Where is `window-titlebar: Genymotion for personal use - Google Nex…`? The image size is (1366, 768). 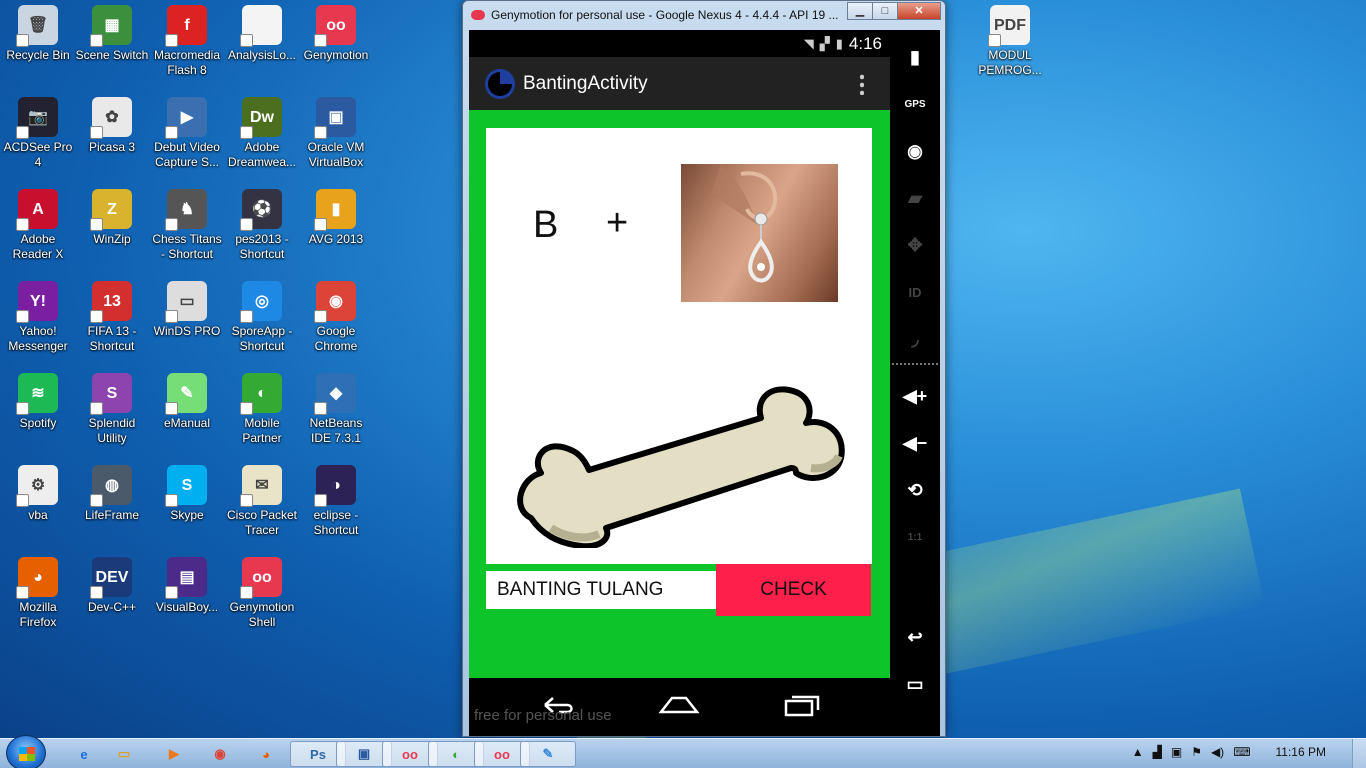
window-titlebar: Genymotion for personal use - Google Nex… is located at coordinates (704, 15).